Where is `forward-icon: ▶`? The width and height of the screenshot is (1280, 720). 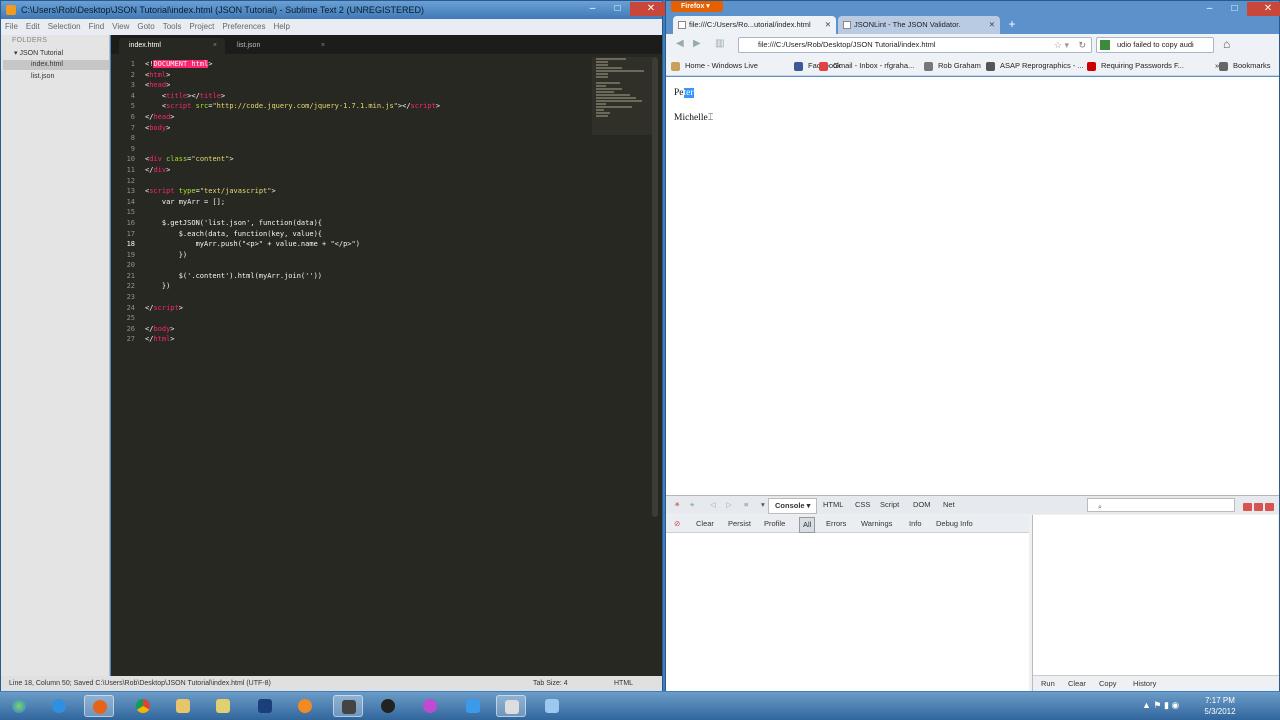
forward-icon: ▶ is located at coordinates (697, 43).